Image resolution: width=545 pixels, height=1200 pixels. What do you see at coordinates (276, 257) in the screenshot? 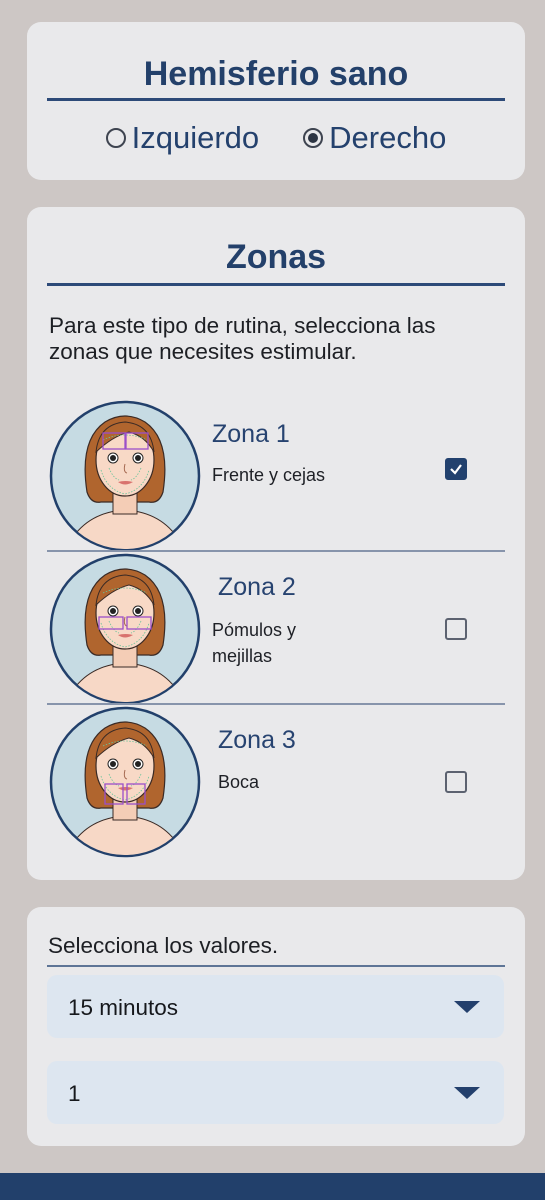
I see `zones-title: Zonas` at bounding box center [276, 257].